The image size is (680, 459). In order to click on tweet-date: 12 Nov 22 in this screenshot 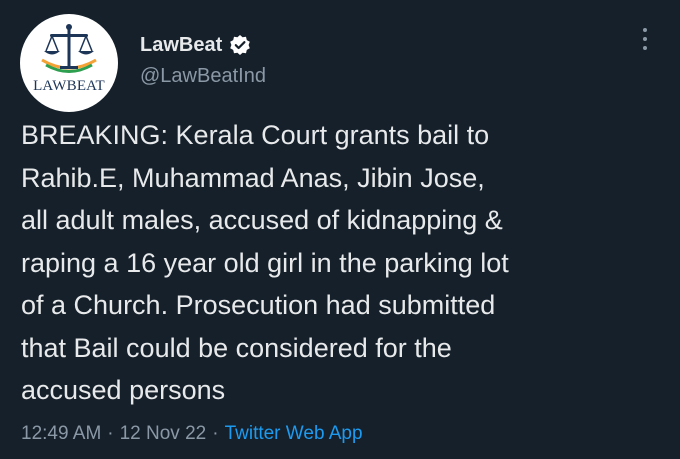, I will do `click(163, 434)`.